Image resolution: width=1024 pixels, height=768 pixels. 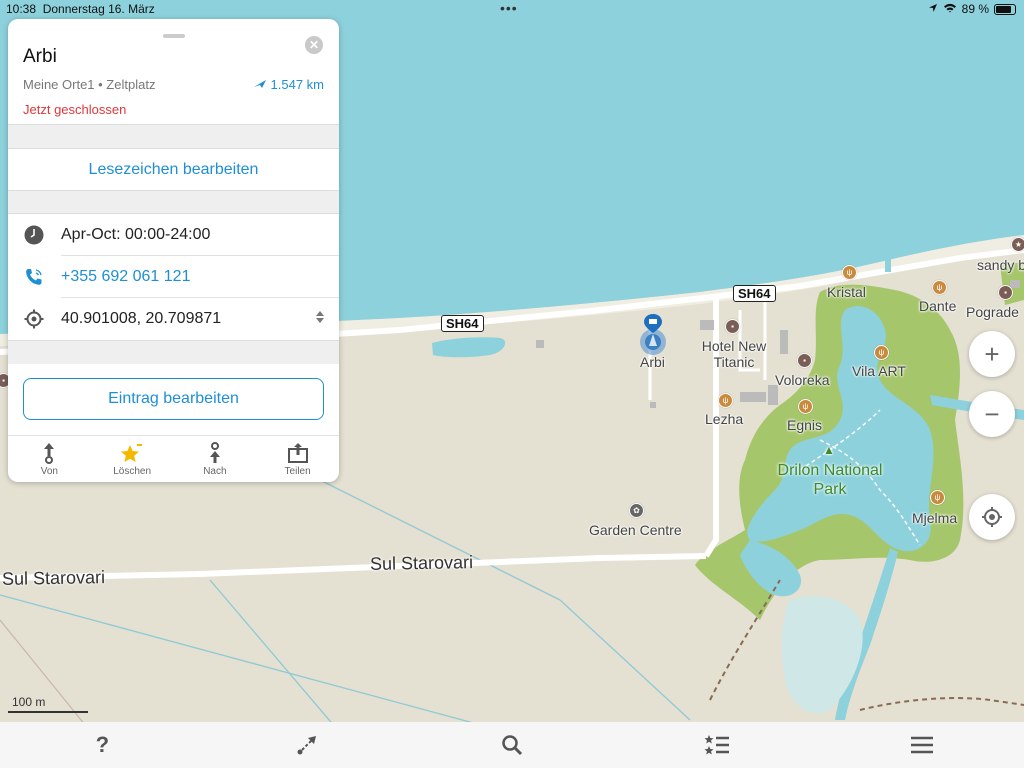 I want to click on phone-number-link: +355 692 061 121, so click(x=125, y=277).